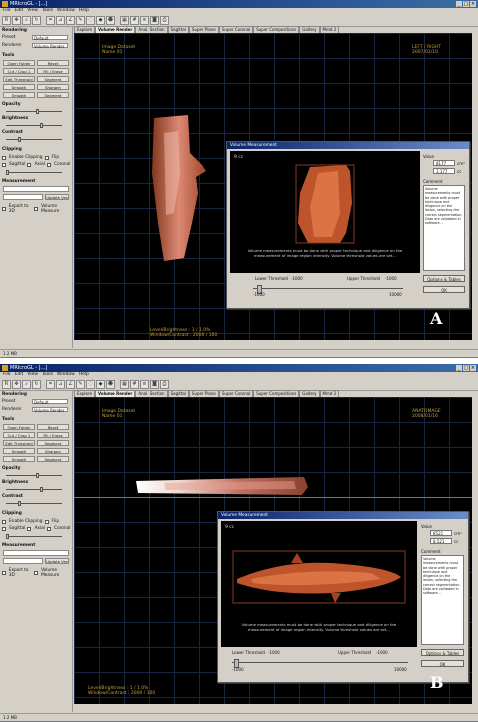 Image resolution: width=478 pixels, height=722 pixels. Describe the element at coordinates (441, 541) in the screenshot. I see `volume-value-field-2: 8.521` at that location.